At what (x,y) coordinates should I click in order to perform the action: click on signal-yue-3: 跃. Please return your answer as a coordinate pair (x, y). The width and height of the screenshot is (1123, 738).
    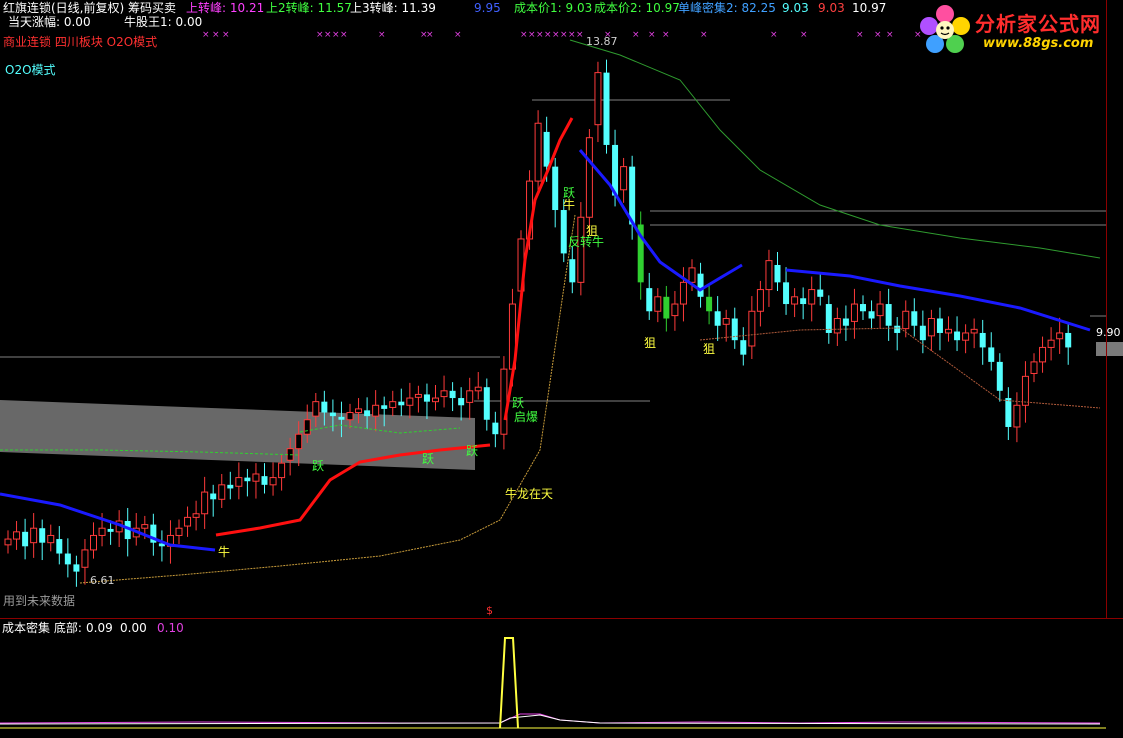
    Looking at the image, I should click on (472, 451).